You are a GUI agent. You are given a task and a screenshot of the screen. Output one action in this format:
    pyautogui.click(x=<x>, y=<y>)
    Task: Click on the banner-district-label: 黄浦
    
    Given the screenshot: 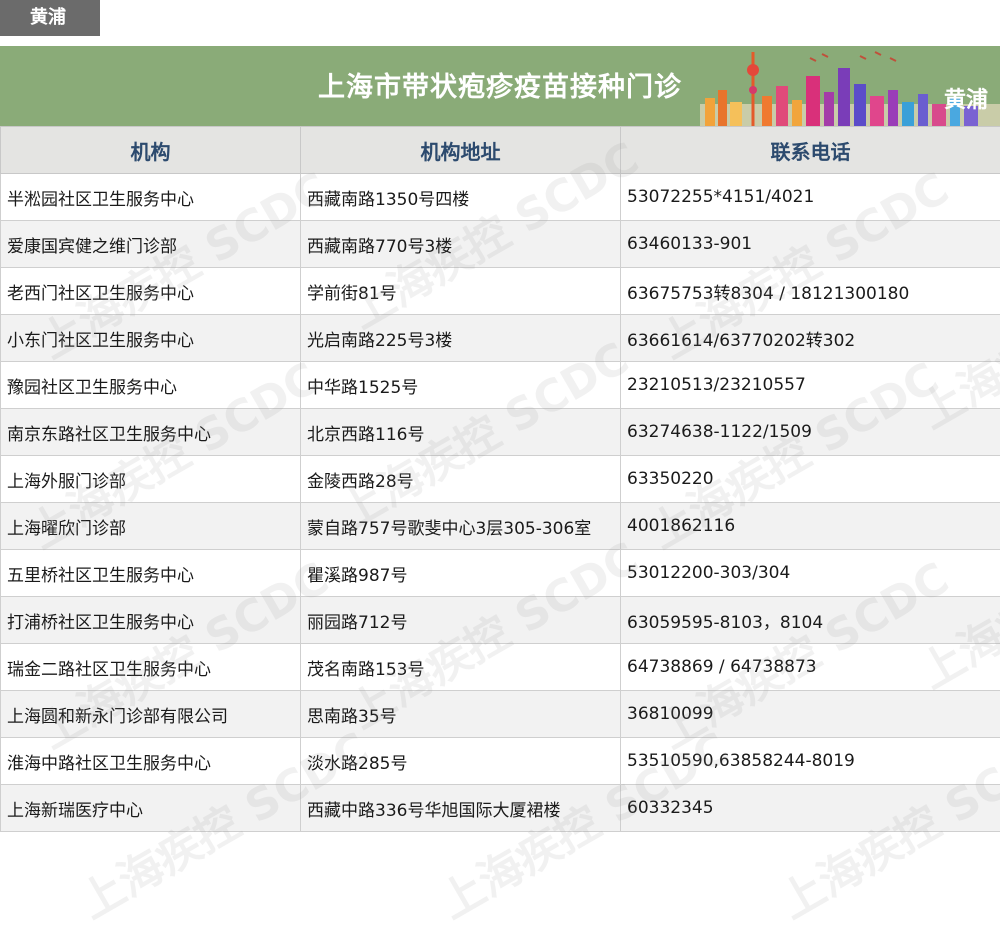 What is the action you would take?
    pyautogui.click(x=966, y=86)
    